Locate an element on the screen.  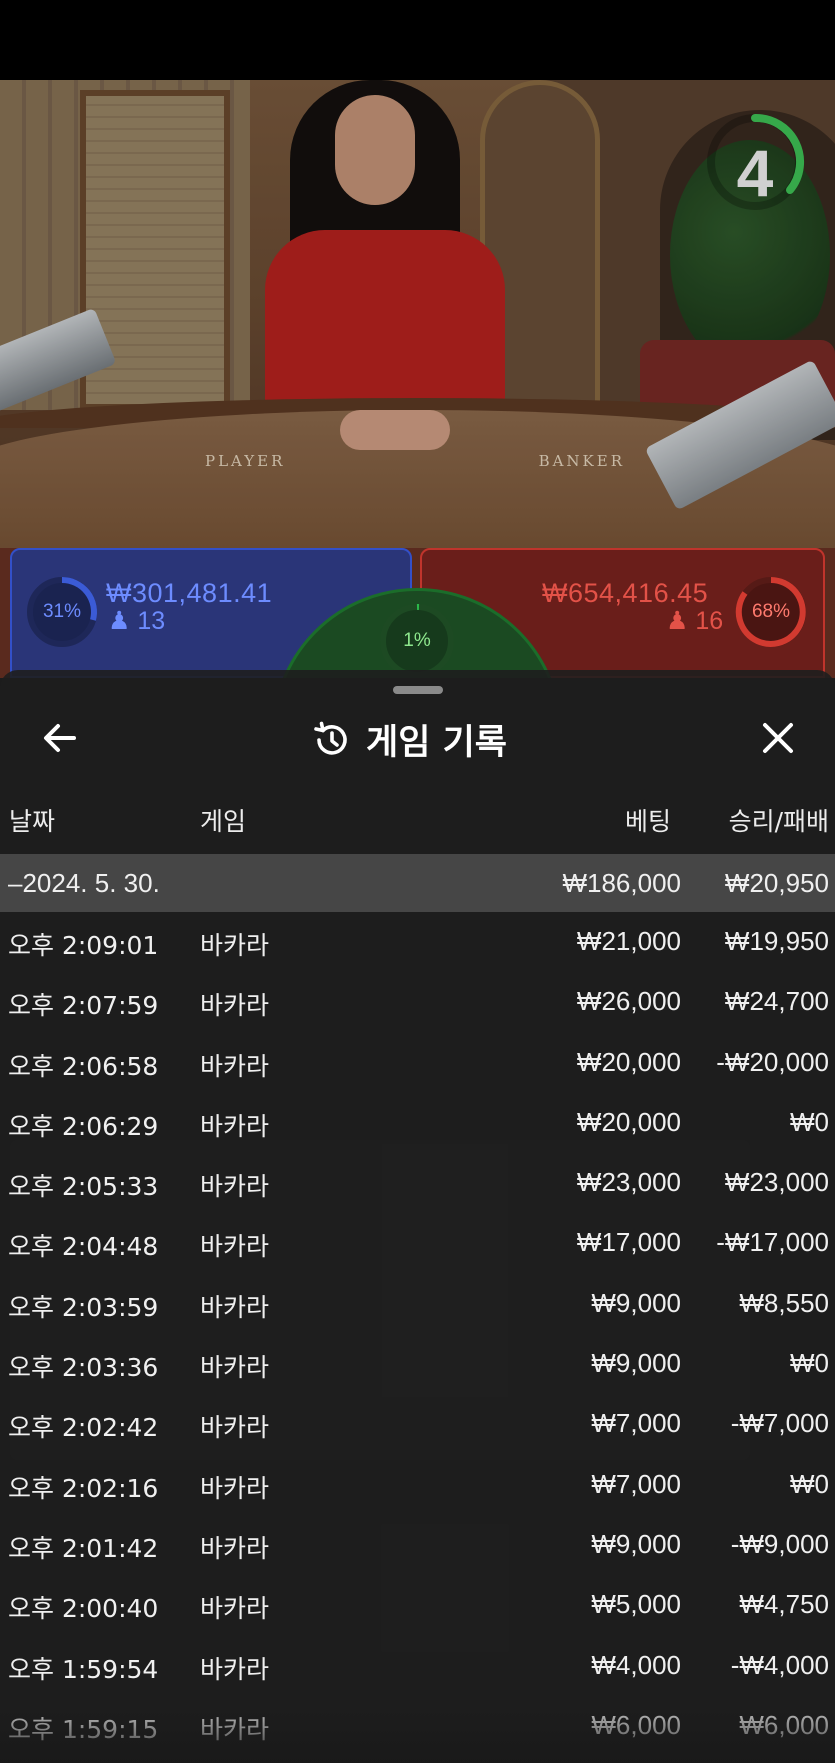
close-button is located at coordinates (778, 738).